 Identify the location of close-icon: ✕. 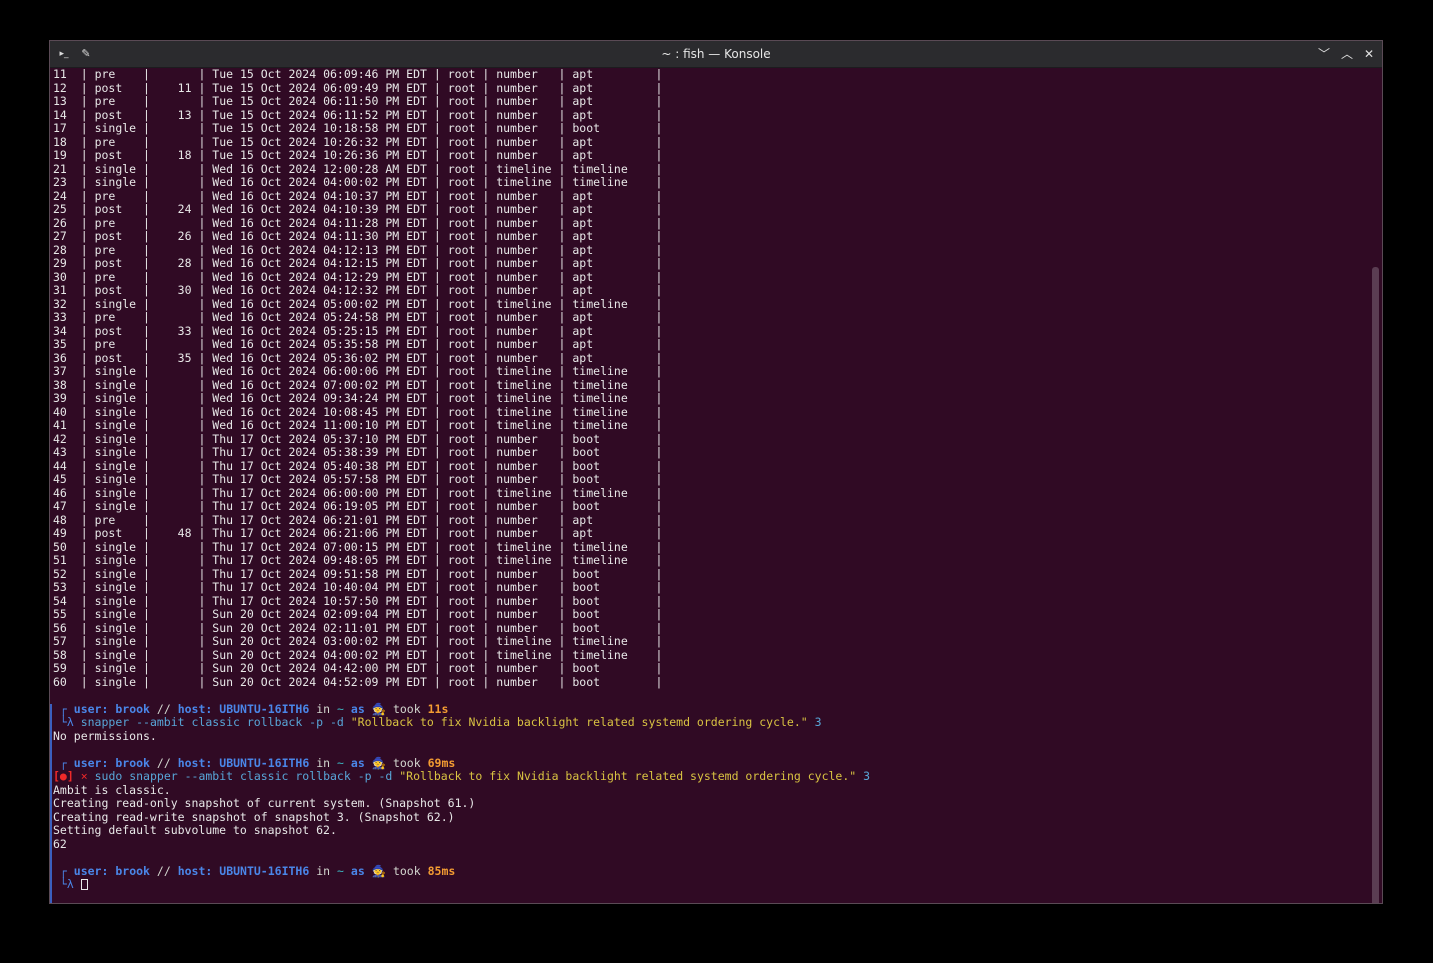
(1369, 54).